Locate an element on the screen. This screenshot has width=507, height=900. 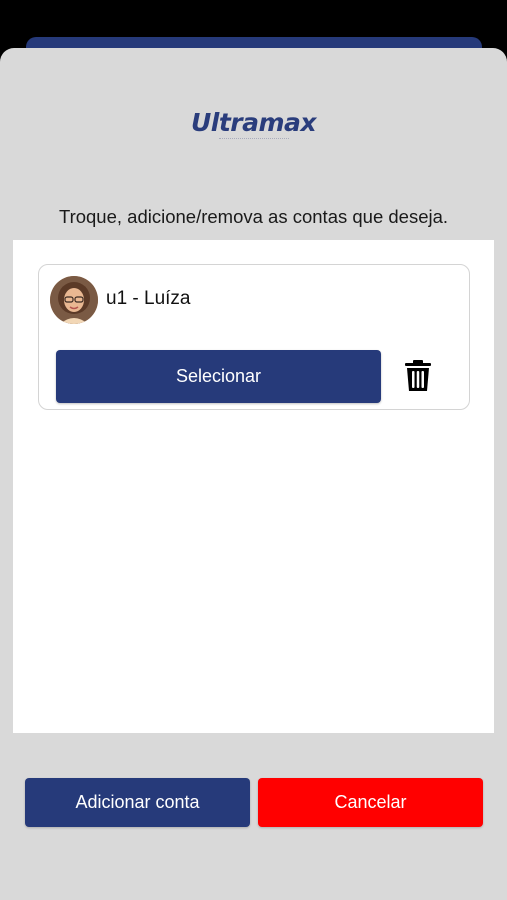
add-account-label: Adicionar conta is located at coordinates (137, 802).